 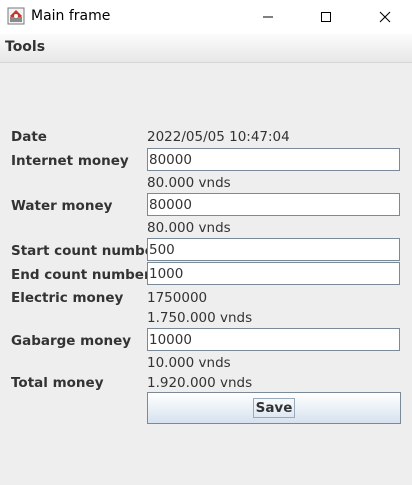 What do you see at coordinates (273, 273) in the screenshot?
I see `end-count-field` at bounding box center [273, 273].